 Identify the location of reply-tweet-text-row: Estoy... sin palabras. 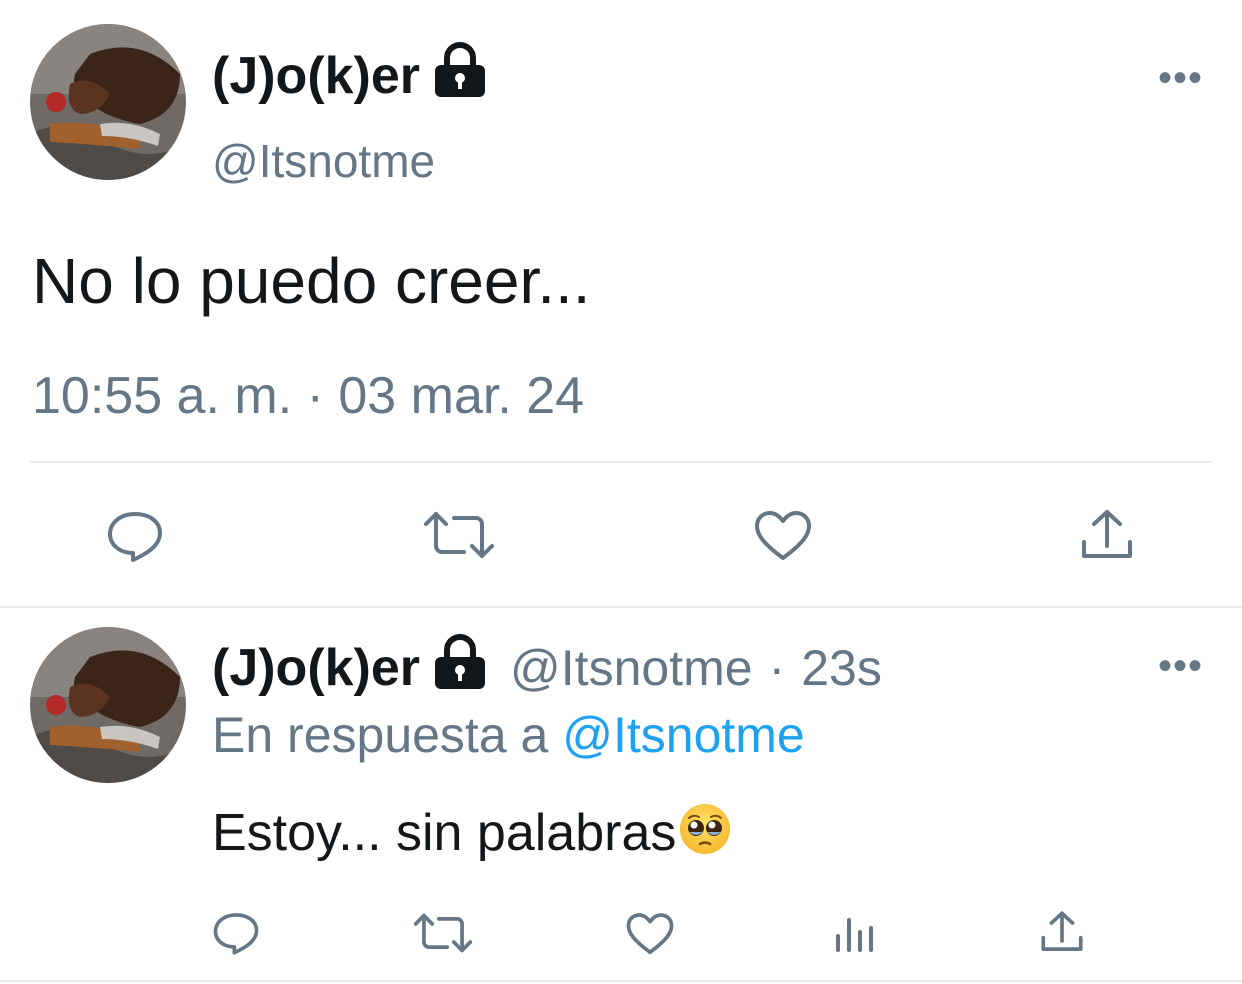
(472, 832).